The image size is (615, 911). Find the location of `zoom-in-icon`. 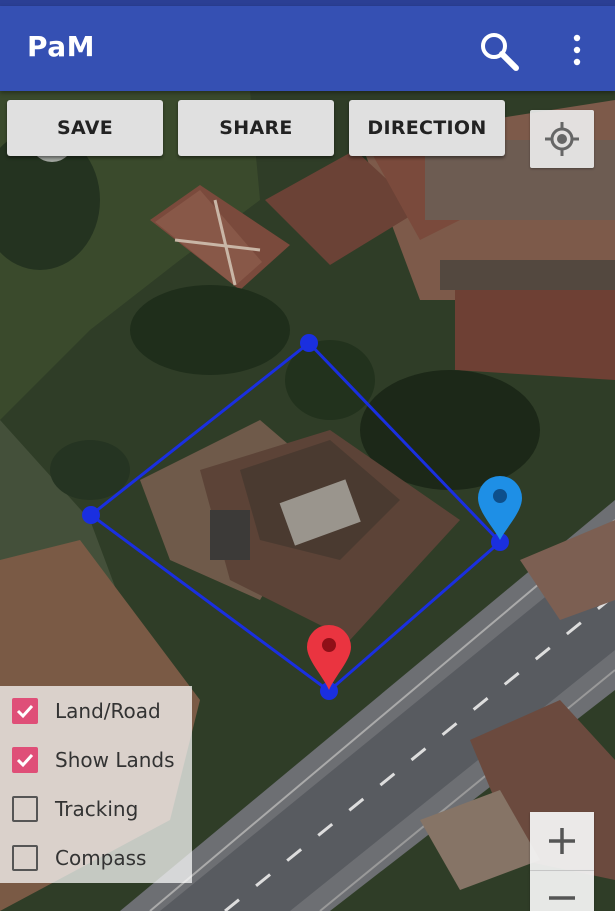

zoom-in-icon is located at coordinates (562, 841).